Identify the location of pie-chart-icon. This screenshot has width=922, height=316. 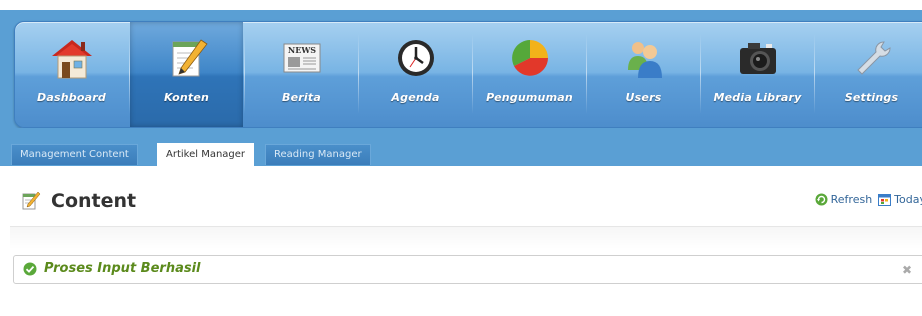
(529, 58).